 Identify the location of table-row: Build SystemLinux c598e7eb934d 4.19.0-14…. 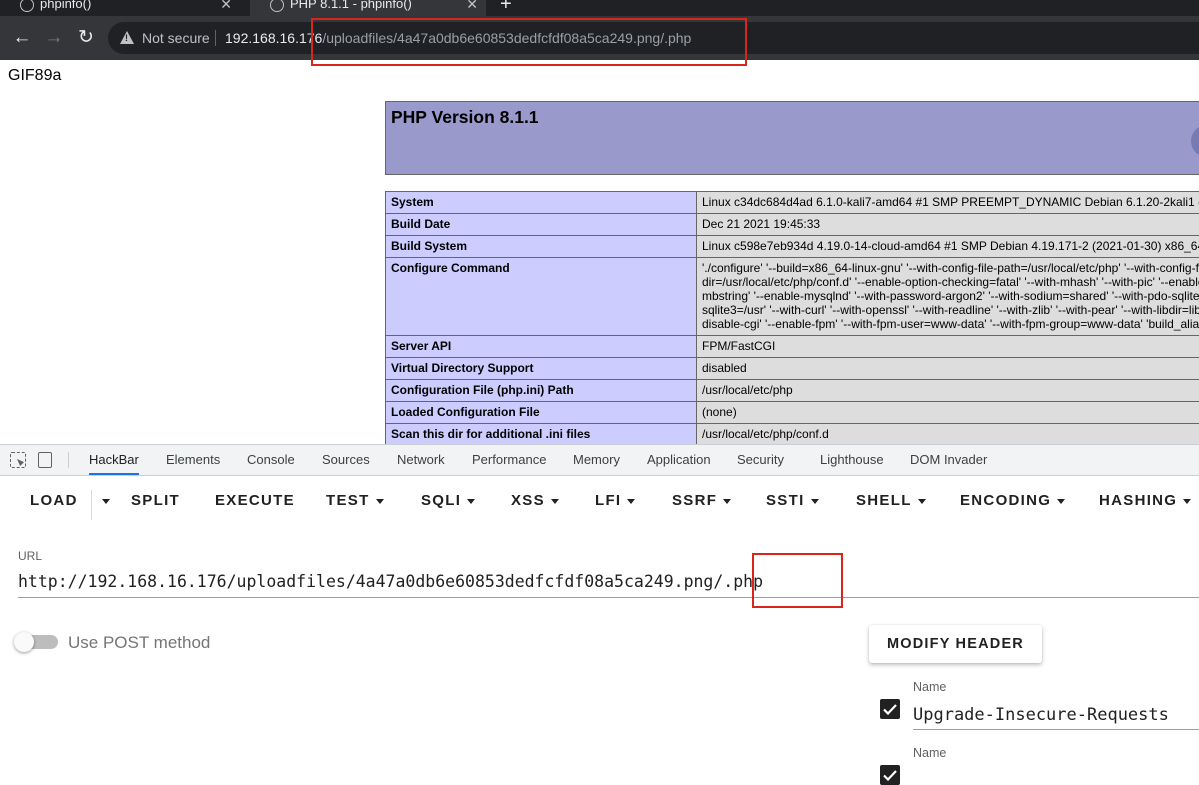
(792, 247).